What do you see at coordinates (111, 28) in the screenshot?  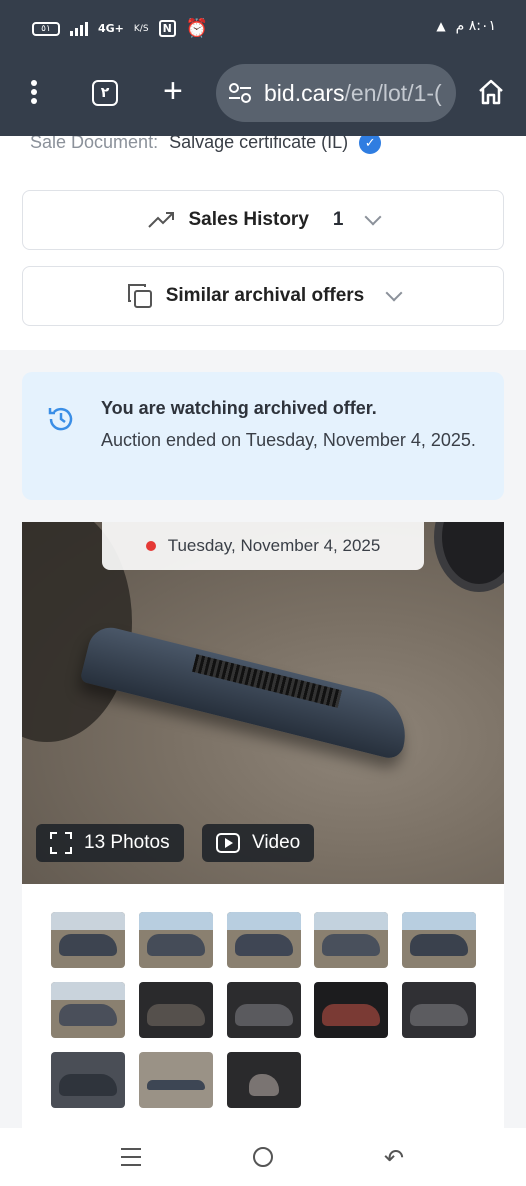 I see `network-type: 4G+` at bounding box center [111, 28].